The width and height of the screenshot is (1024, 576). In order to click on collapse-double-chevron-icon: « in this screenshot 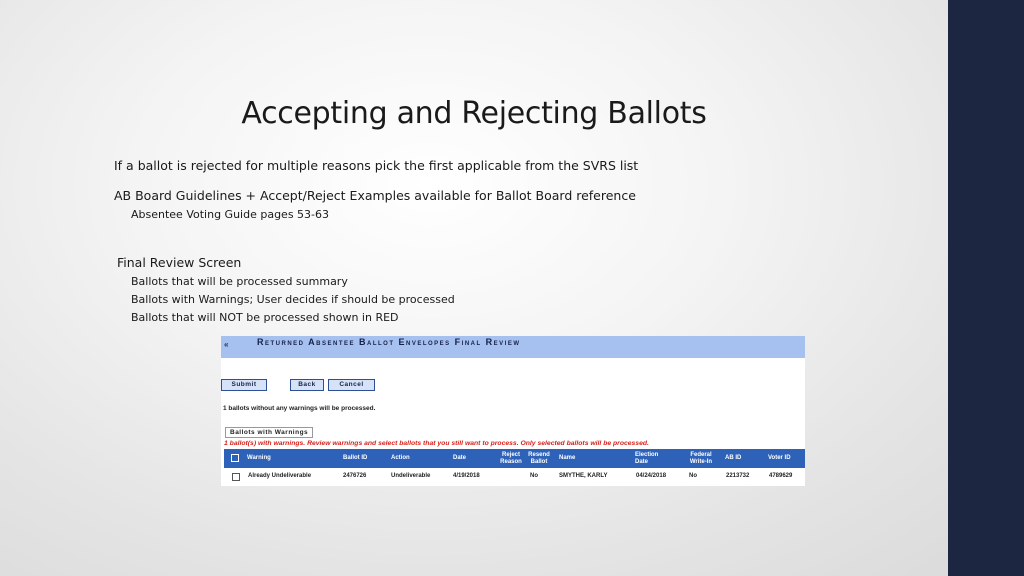, I will do `click(226, 344)`.